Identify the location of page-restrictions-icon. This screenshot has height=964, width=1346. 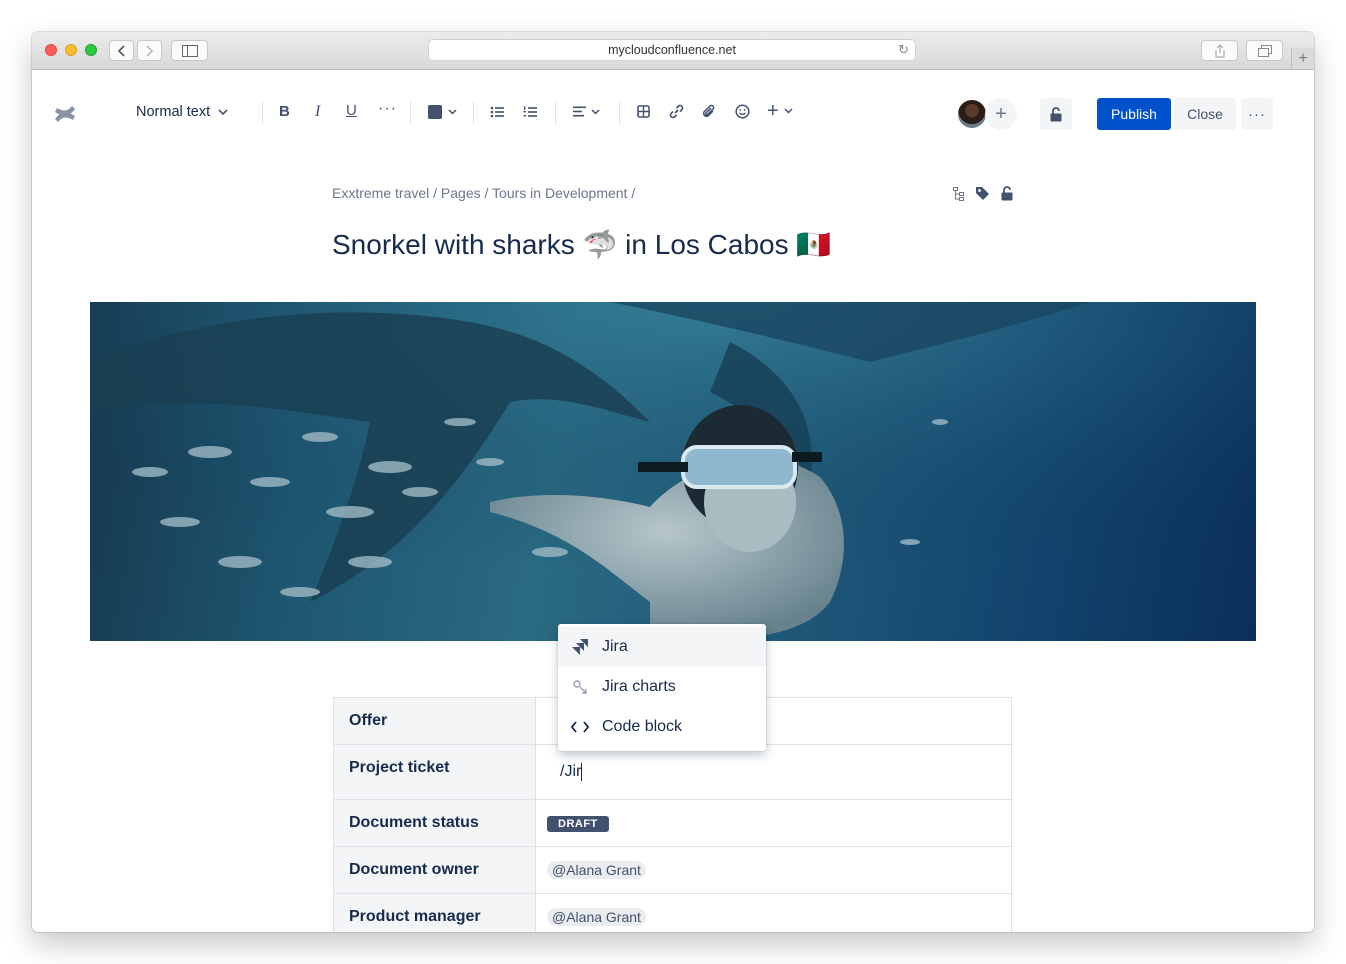
(1007, 193).